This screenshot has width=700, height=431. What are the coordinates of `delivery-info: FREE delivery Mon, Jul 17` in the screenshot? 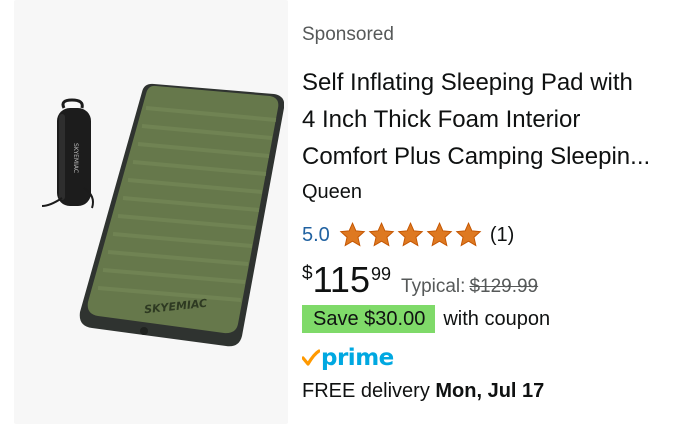 It's located at (423, 391).